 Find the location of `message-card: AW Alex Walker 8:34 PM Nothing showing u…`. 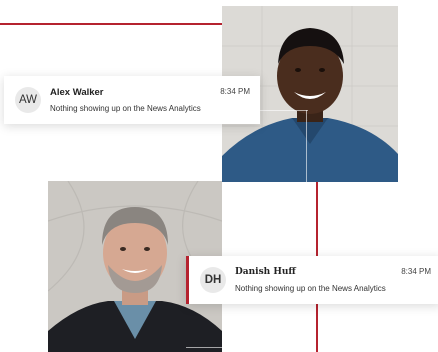

message-card: AW Alex Walker 8:34 PM Nothing showing u… is located at coordinates (132, 100).